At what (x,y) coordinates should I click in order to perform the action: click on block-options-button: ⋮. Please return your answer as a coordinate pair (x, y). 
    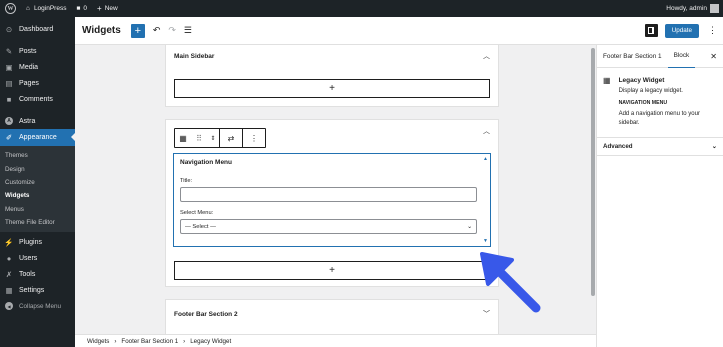
    Looking at the image, I should click on (254, 138).